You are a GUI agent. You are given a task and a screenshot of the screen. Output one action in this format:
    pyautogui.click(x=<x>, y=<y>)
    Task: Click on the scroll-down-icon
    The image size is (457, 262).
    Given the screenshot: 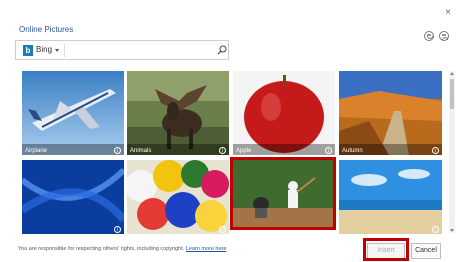 What is the action you would take?
    pyautogui.click(x=452, y=230)
    